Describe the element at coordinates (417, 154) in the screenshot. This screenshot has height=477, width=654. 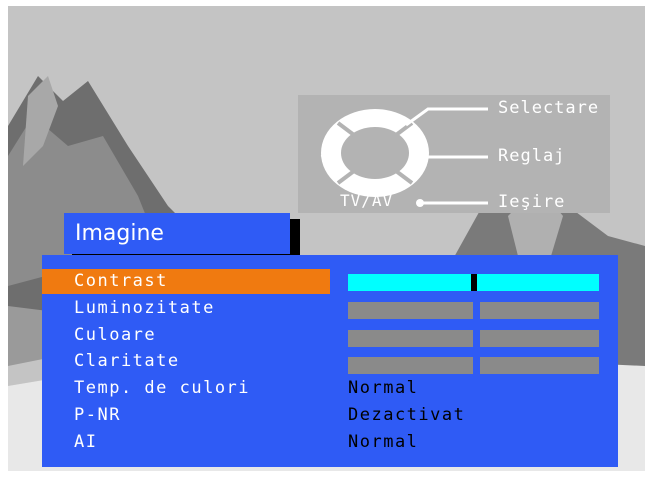
I see `plus-icon: +` at that location.